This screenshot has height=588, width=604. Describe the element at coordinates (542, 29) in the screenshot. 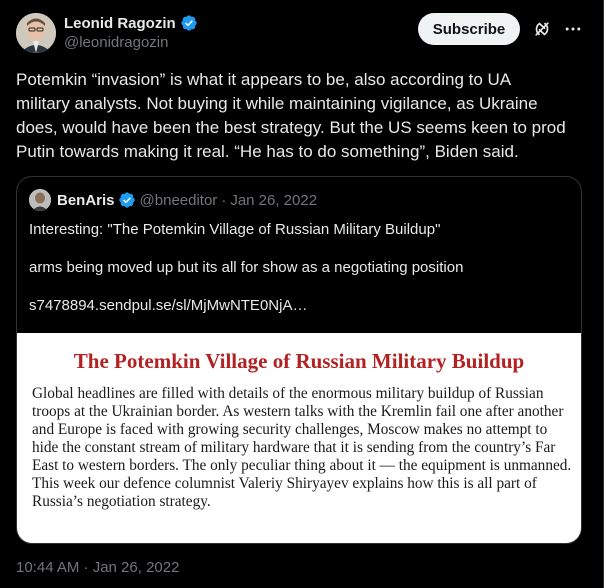

I see `grok-icon` at that location.